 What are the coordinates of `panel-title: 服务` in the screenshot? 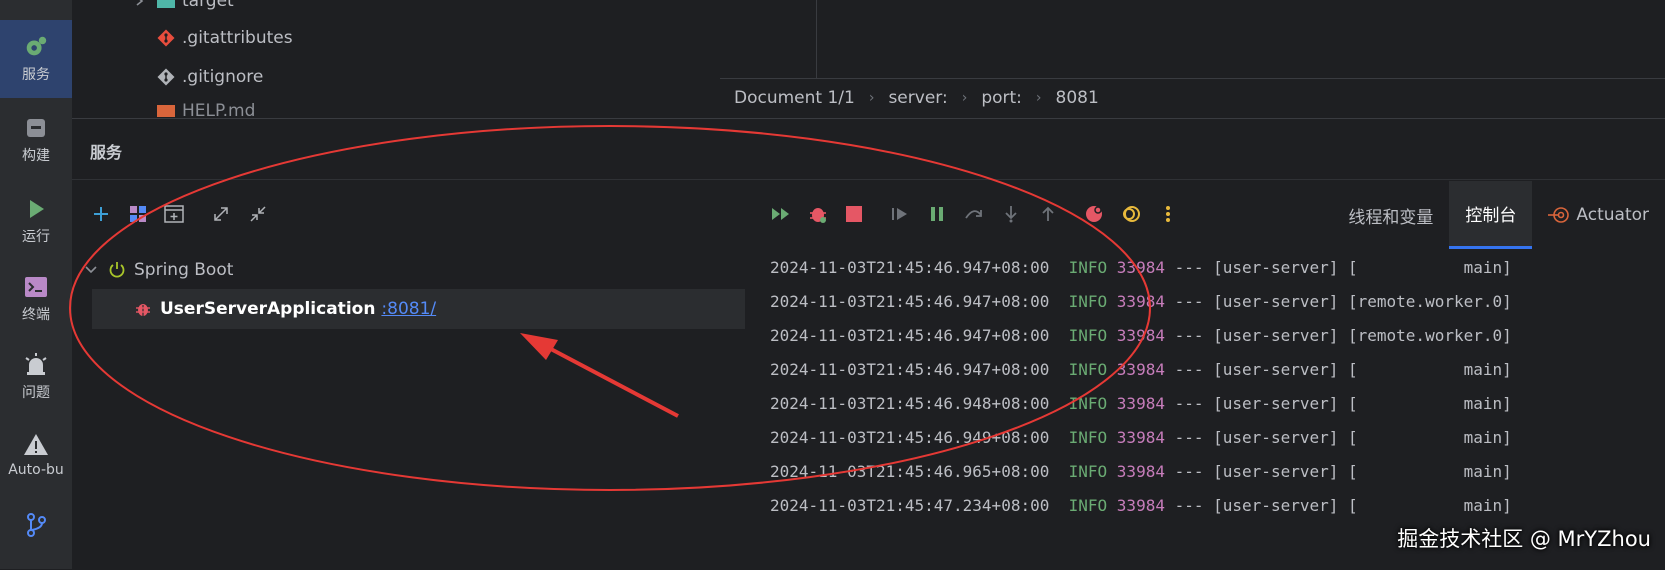 It's located at (106, 152).